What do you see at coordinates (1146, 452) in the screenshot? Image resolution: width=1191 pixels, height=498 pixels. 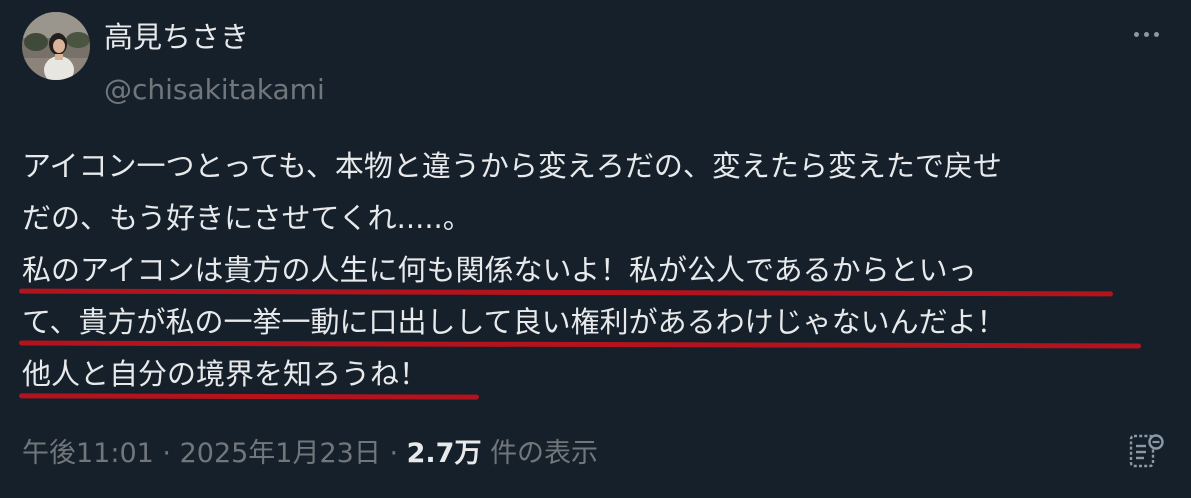 I see `analytics-icon` at bounding box center [1146, 452].